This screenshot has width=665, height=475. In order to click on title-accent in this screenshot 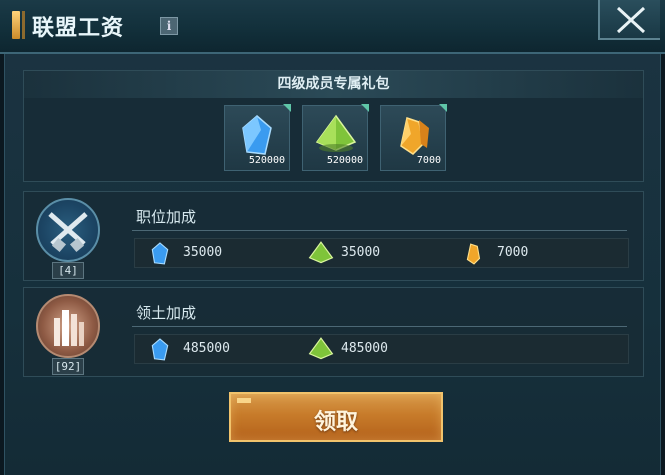, I will do `click(18, 25)`.